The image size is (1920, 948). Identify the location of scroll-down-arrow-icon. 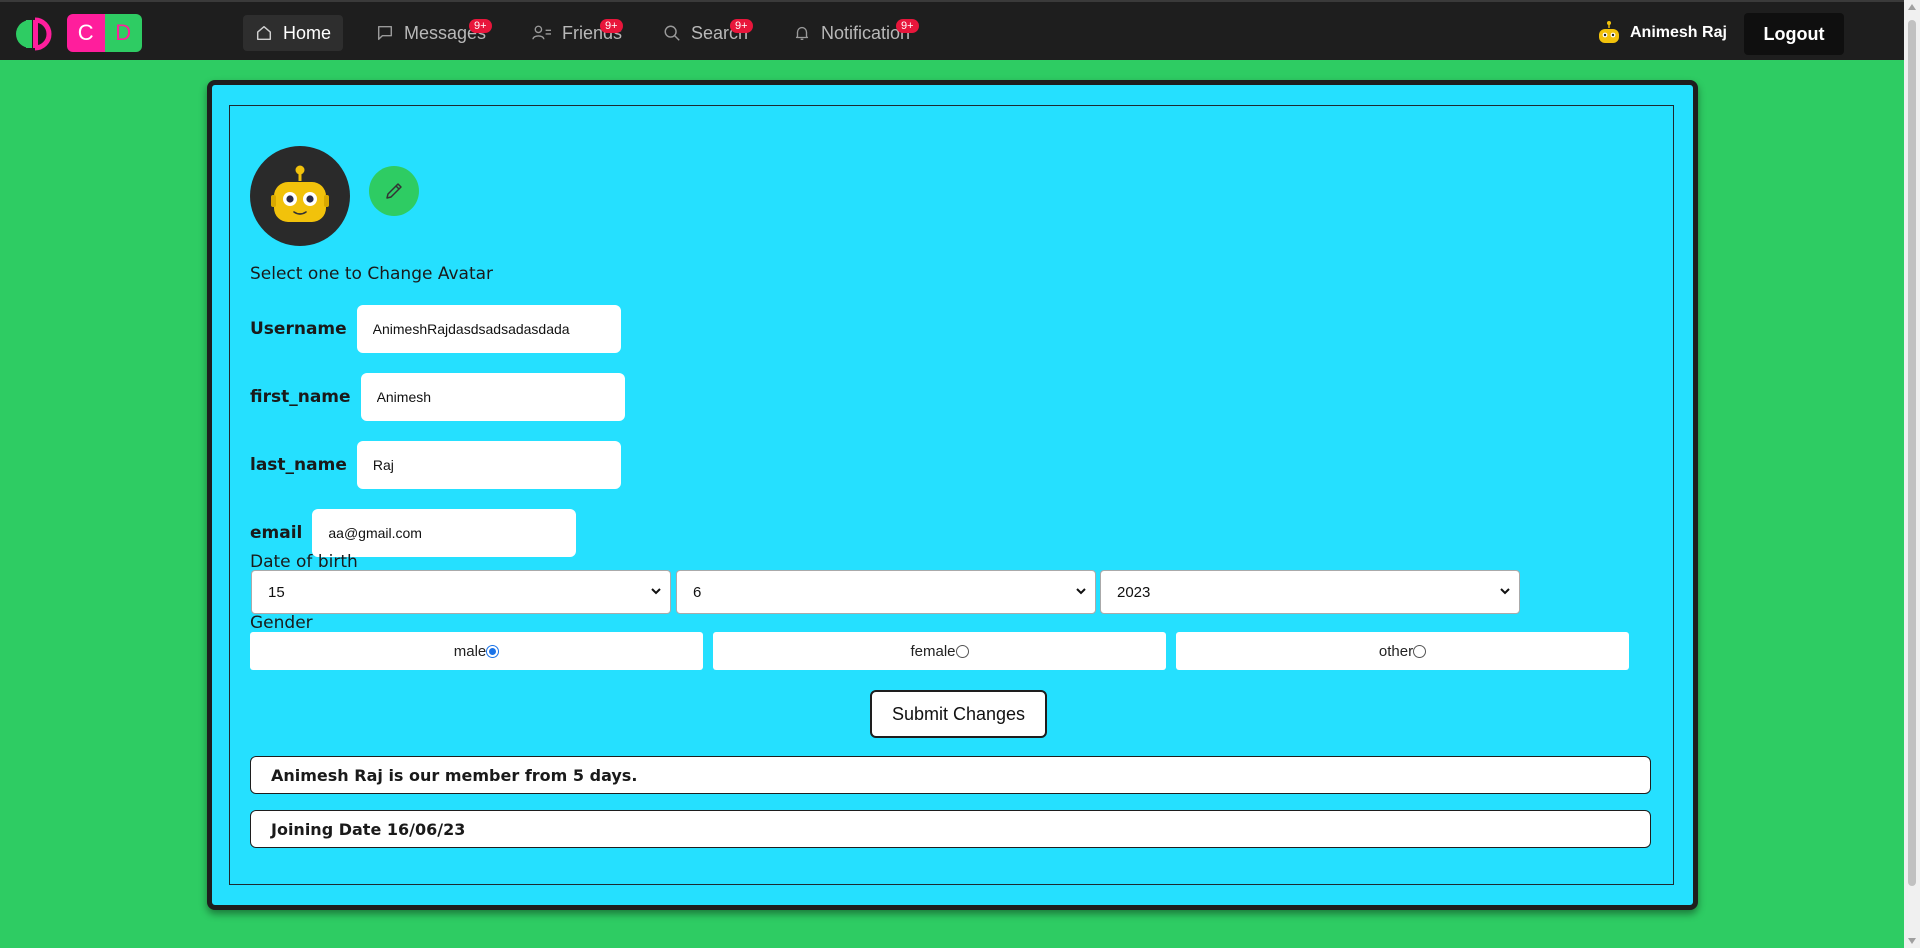
(1912, 941).